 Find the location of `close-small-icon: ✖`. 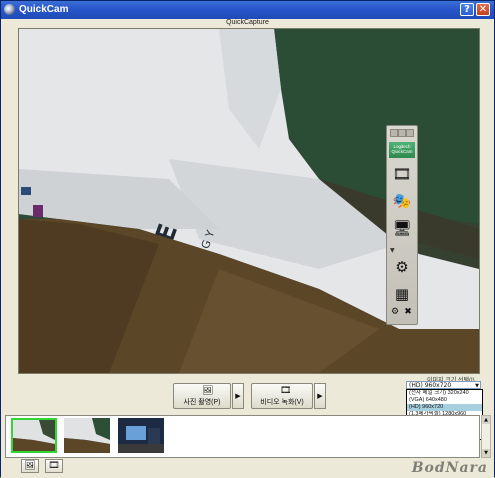

close-small-icon: ✖ is located at coordinates (408, 312).